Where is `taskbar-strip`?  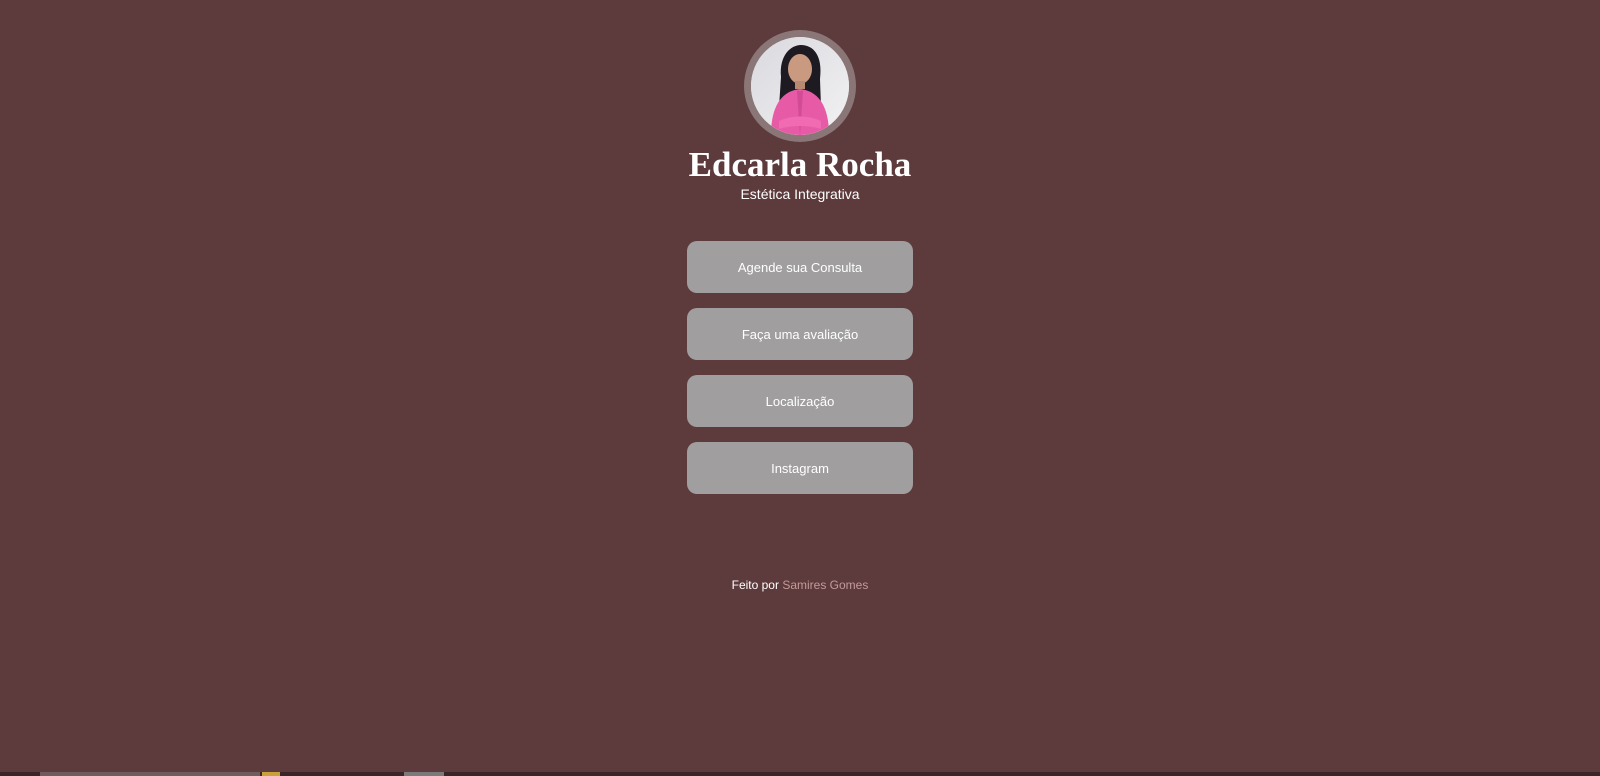
taskbar-strip is located at coordinates (800, 774).